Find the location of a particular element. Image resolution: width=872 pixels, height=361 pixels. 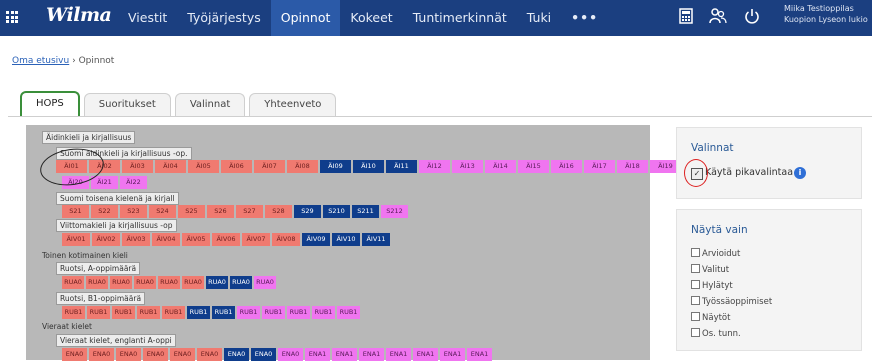

filter-option: Hylätyt is located at coordinates (712, 285).